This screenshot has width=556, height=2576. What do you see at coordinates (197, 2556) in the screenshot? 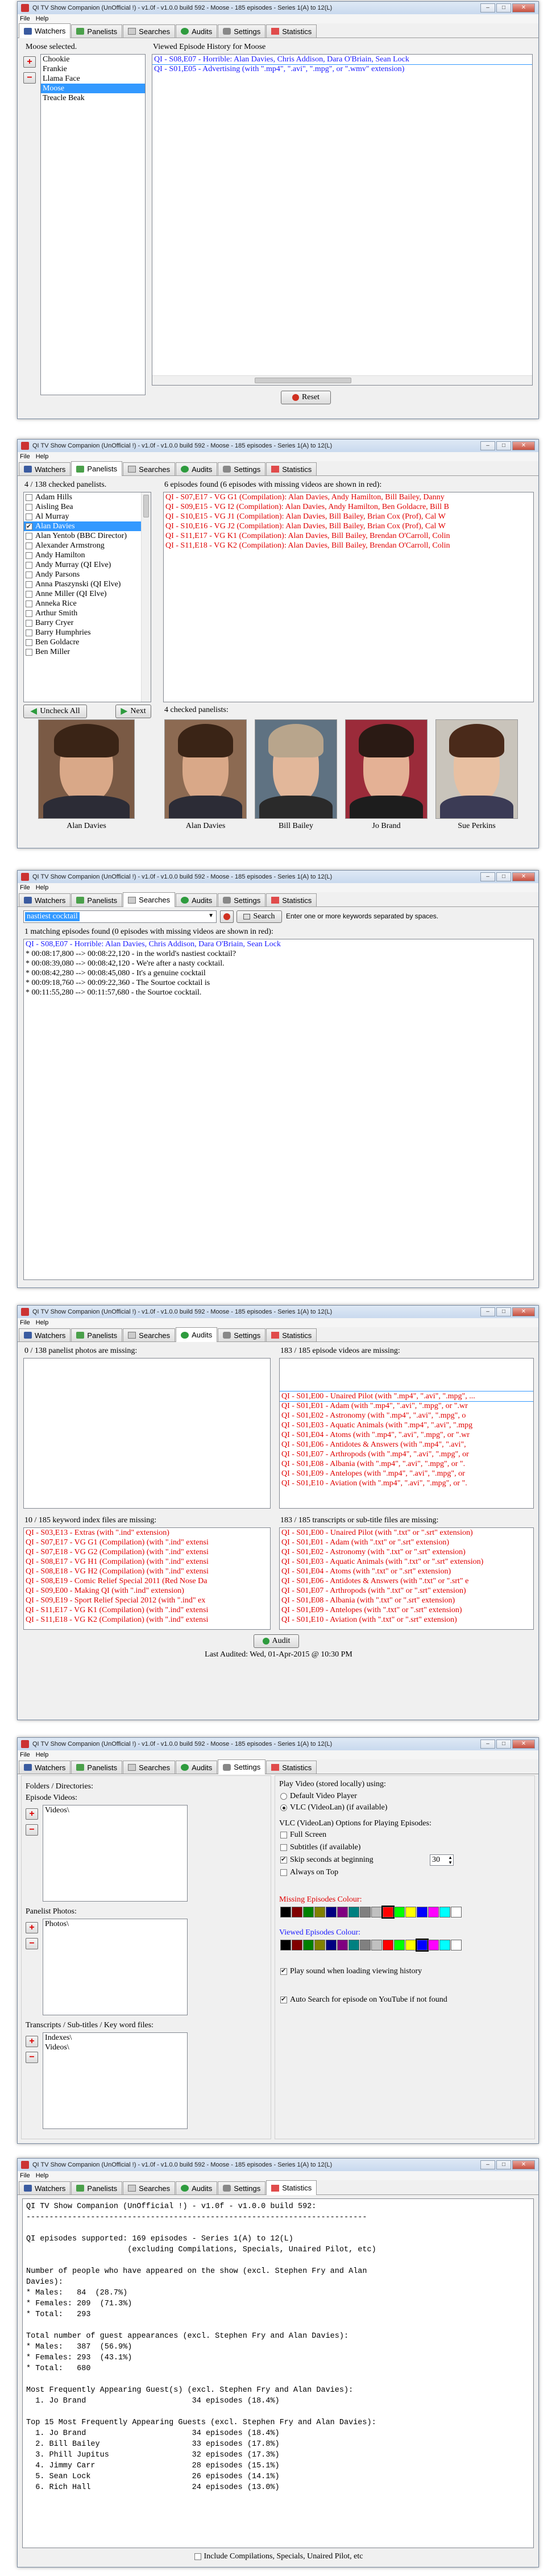
I see `include-checkbox` at bounding box center [197, 2556].